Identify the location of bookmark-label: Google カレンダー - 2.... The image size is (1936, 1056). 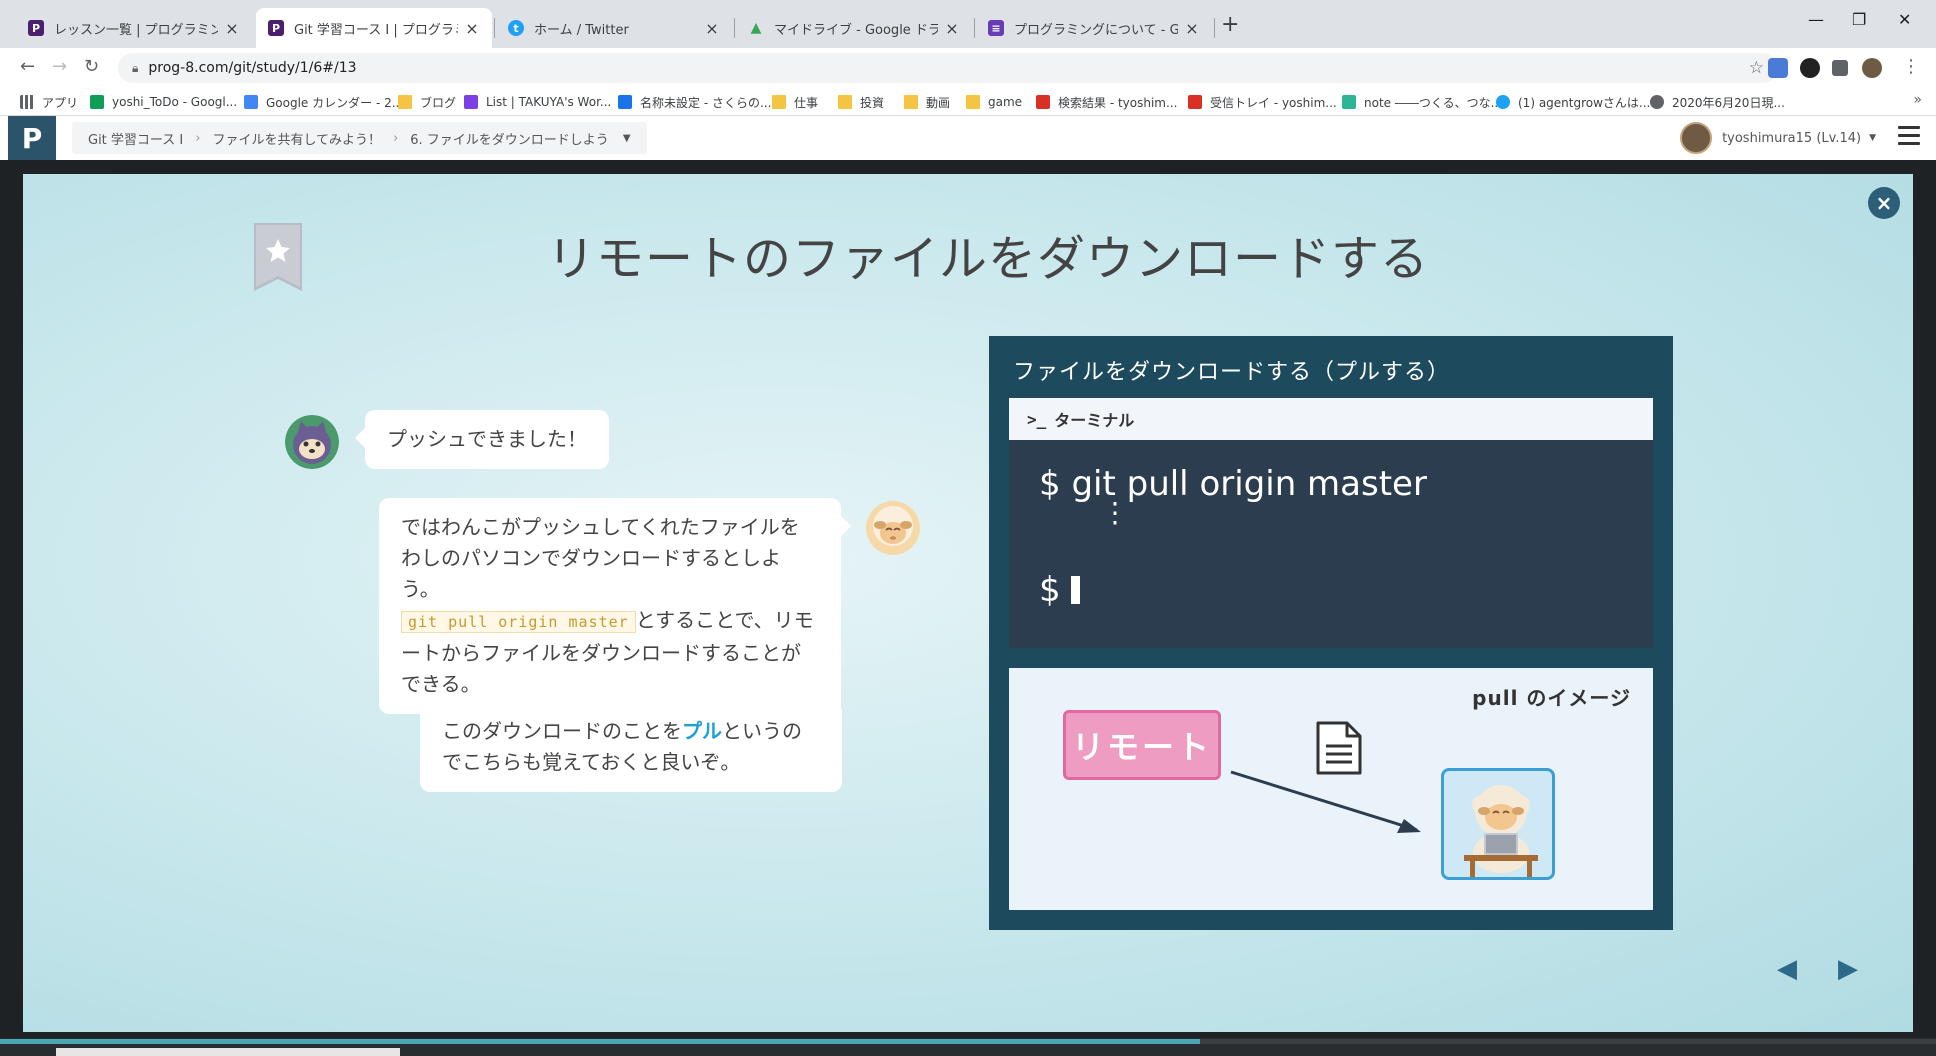
(335, 102).